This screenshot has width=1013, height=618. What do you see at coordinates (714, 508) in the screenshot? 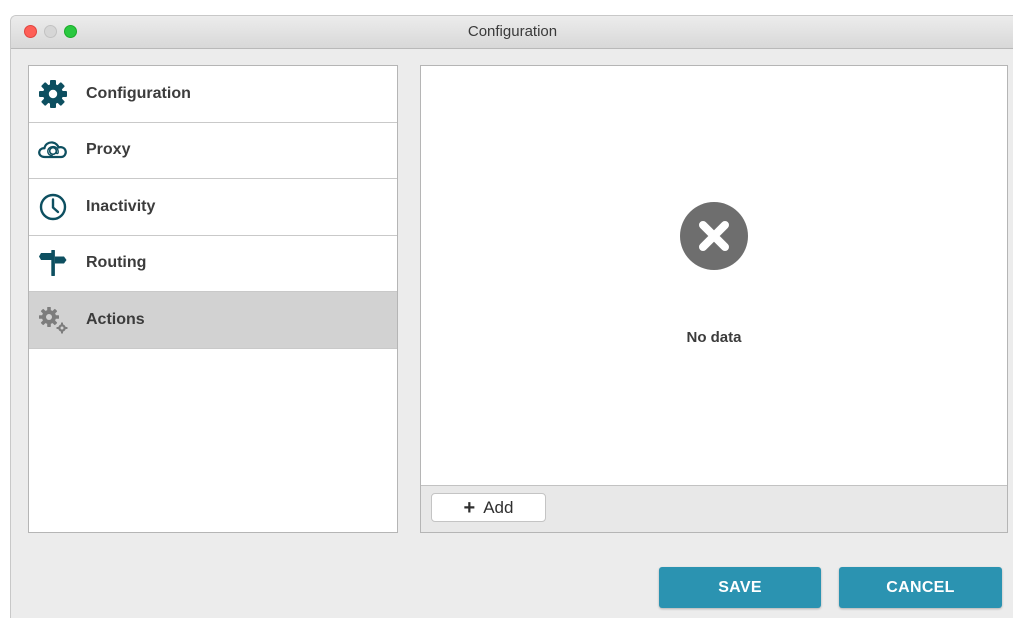
I see `panel-toolbar: + Add` at bounding box center [714, 508].